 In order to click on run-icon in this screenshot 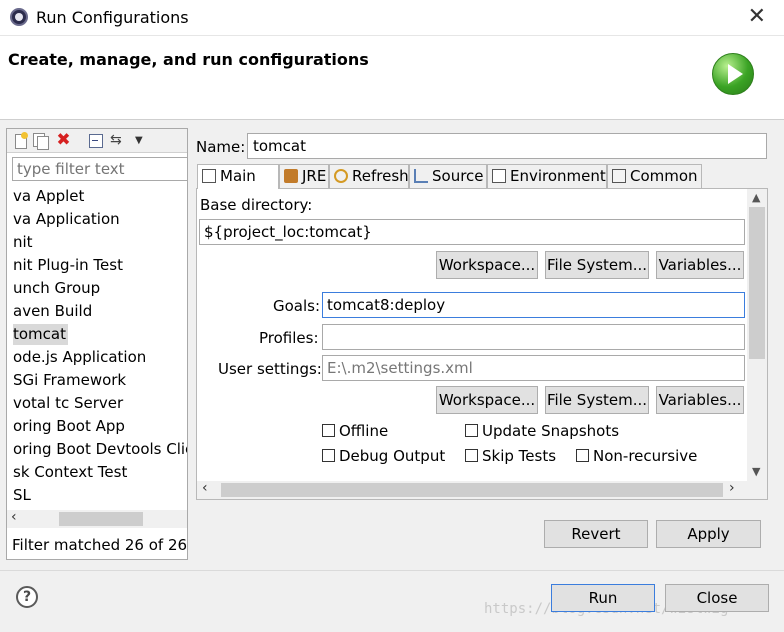, I will do `click(733, 74)`.